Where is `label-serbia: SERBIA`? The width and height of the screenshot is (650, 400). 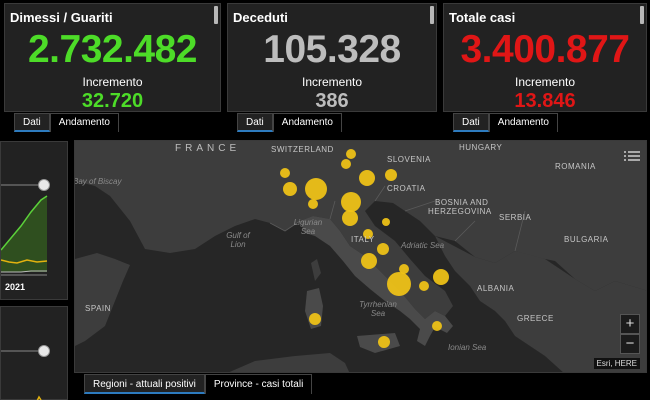 label-serbia: SERBIA is located at coordinates (515, 217).